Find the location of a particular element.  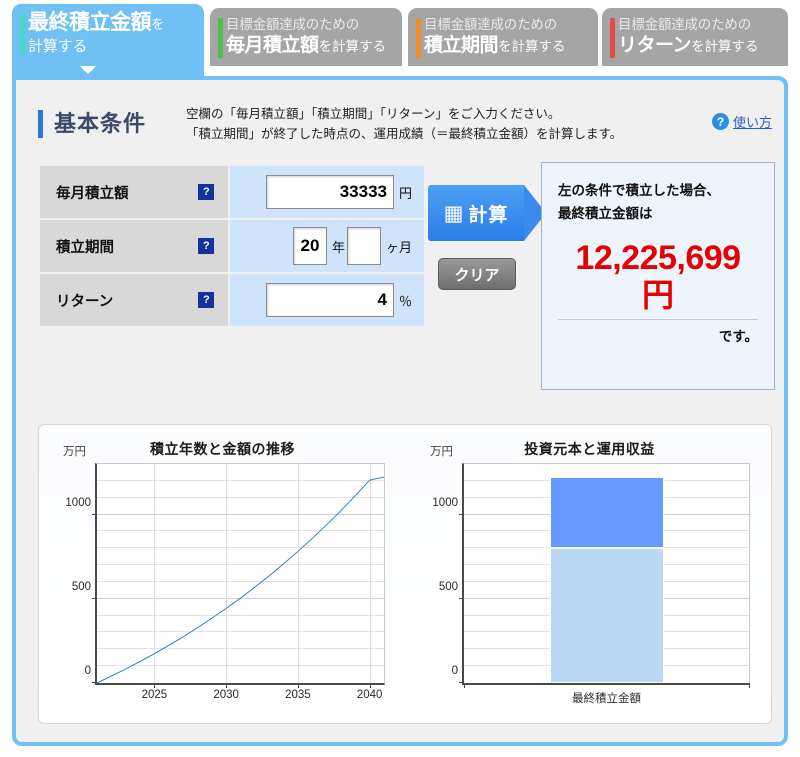

result-divider is located at coordinates (658, 319).